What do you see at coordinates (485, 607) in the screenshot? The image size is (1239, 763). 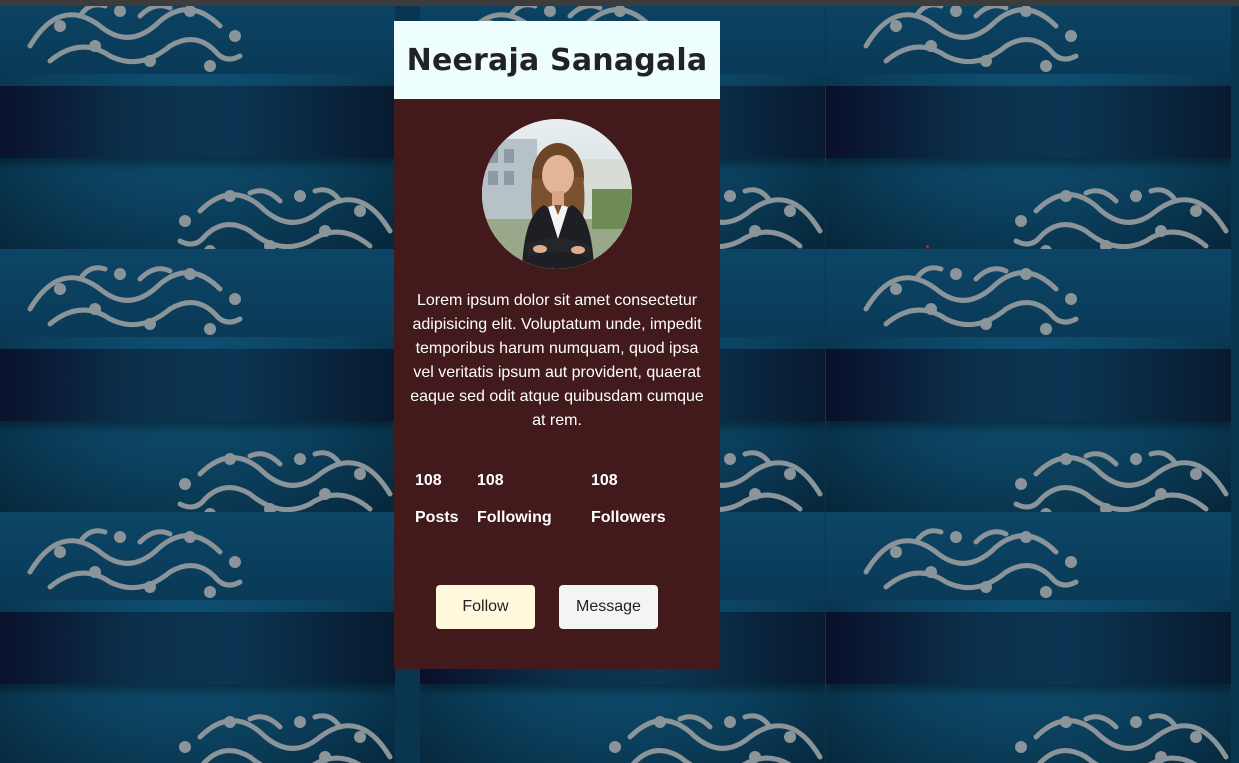 I see `follow-button: Follow` at bounding box center [485, 607].